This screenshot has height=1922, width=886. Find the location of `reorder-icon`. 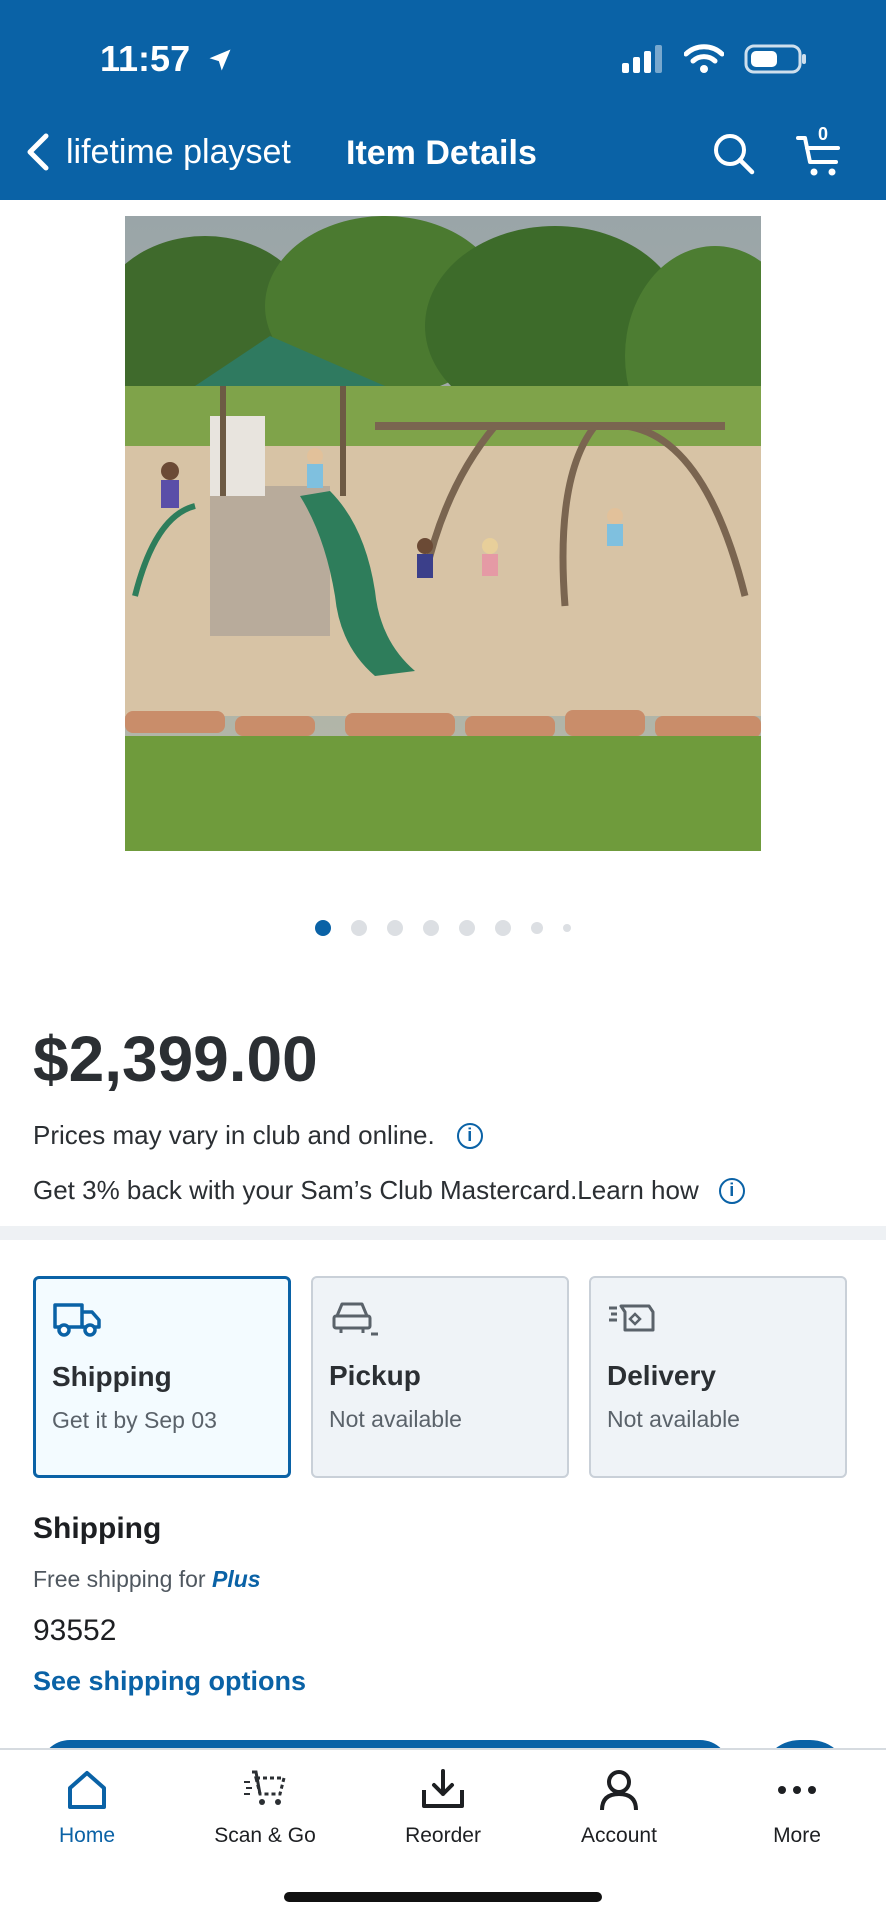

reorder-icon is located at coordinates (443, 1788).